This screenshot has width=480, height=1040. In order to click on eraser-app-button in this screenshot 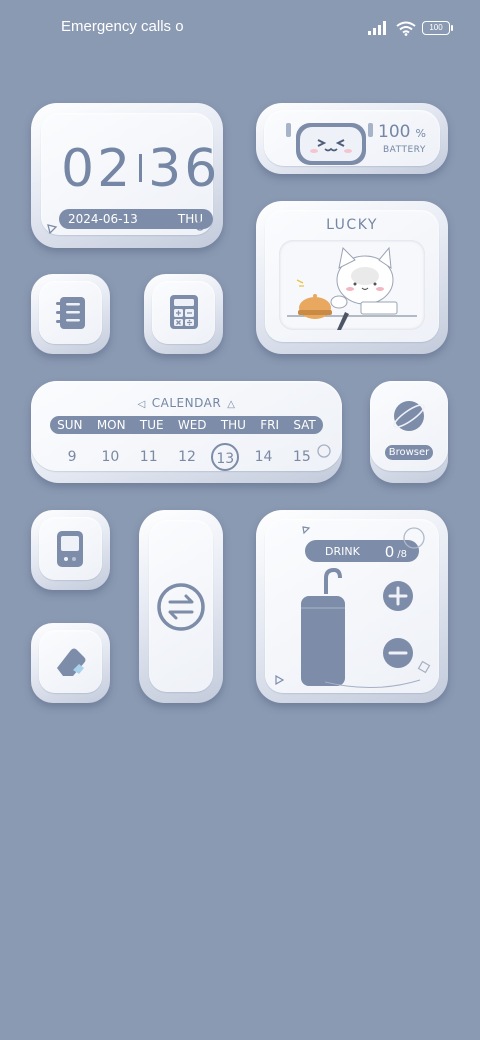, I will do `click(70, 663)`.